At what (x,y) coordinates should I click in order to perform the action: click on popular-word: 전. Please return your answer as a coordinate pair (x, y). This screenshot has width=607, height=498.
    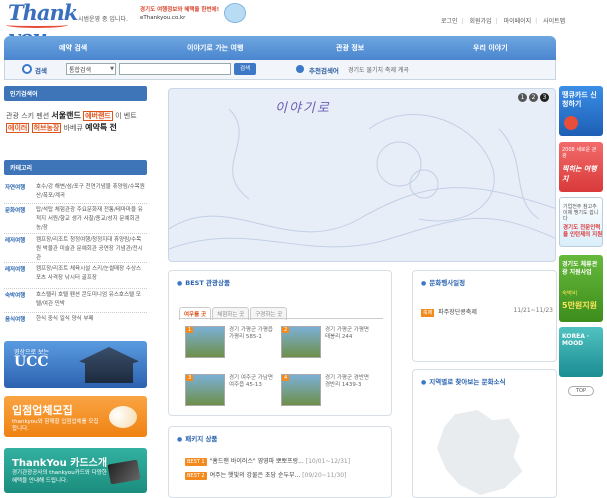
    Looking at the image, I should click on (112, 127).